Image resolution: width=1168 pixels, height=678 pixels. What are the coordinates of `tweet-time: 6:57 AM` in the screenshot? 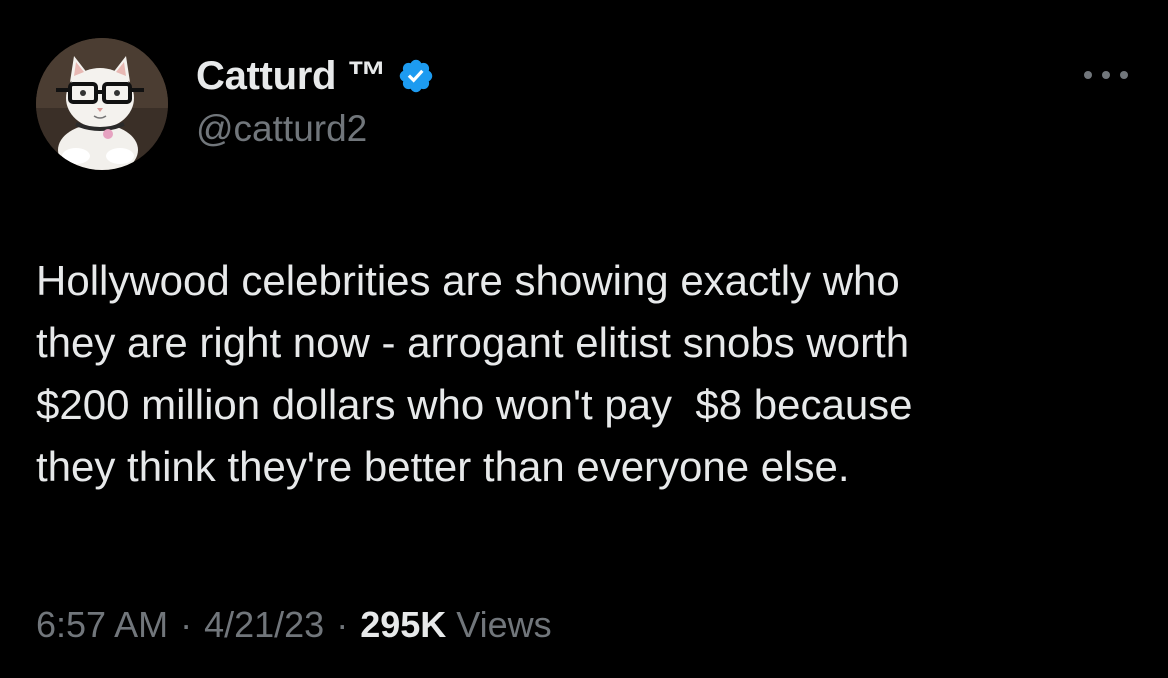 It's located at (102, 625).